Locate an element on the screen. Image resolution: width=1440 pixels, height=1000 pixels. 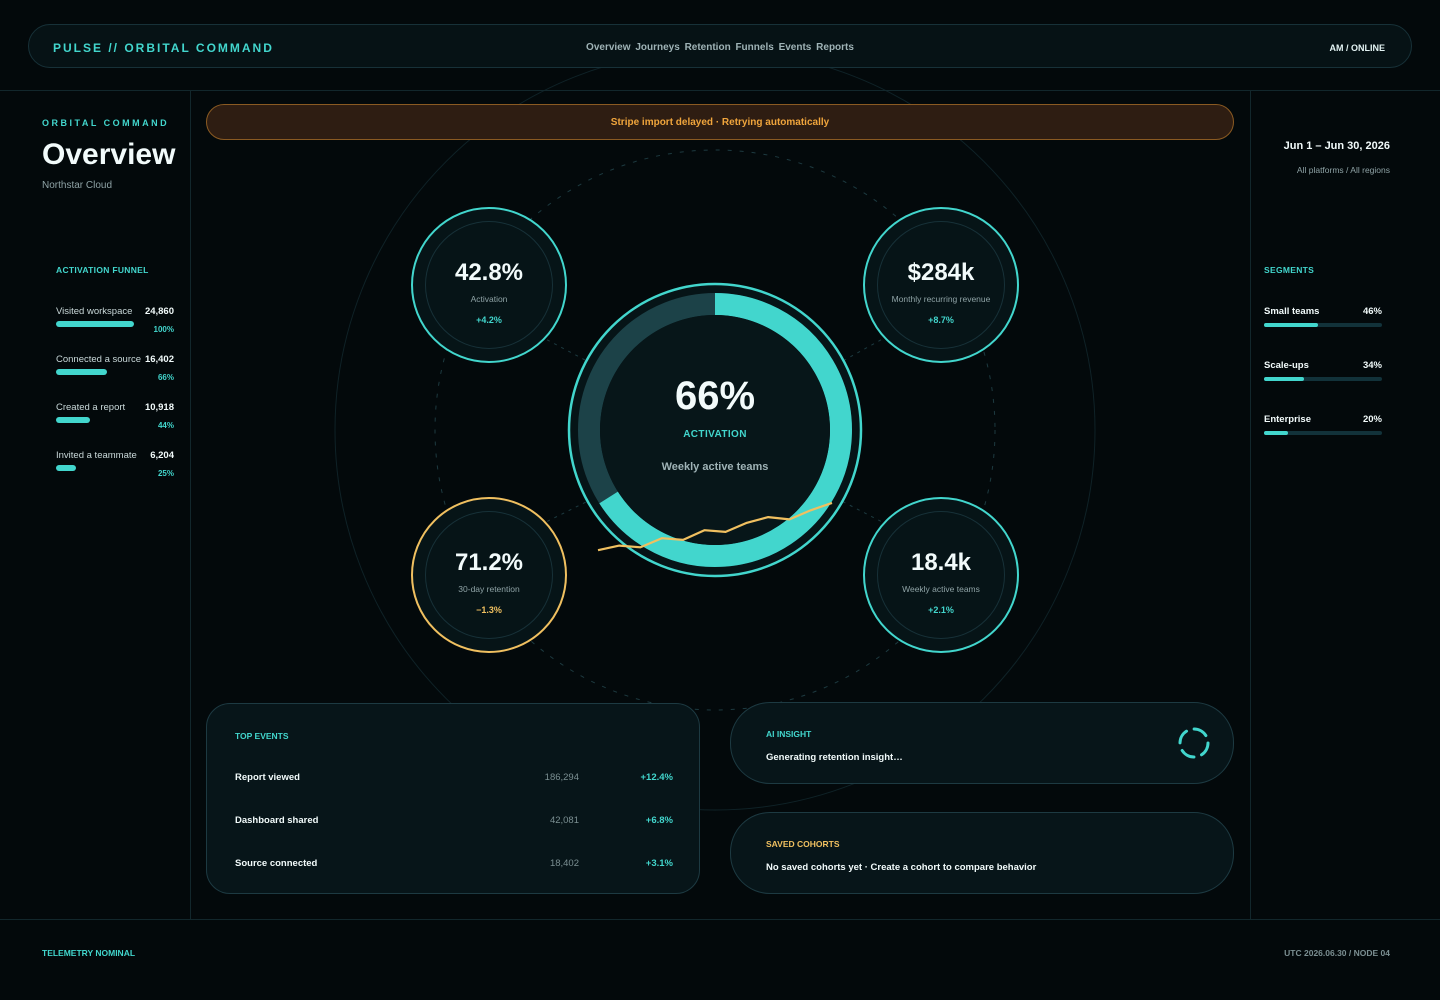
kpi-delta: +8.7% is located at coordinates (941, 320).